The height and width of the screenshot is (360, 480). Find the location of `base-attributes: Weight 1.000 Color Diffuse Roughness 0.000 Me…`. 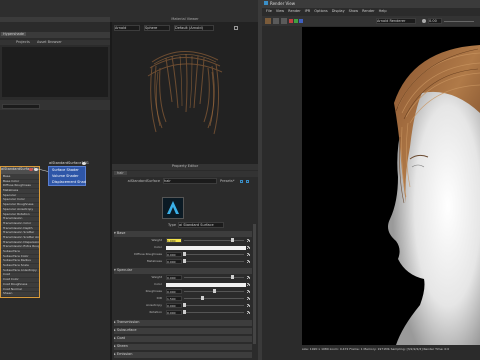

base-attributes: Weight 1.000 Color Diffuse Roughness 0.000 Me… is located at coordinates (183, 252).